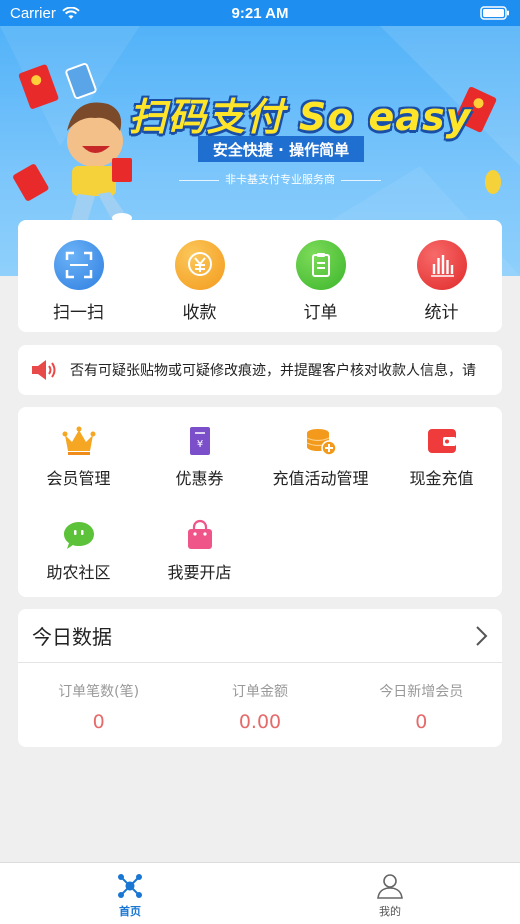 The height and width of the screenshot is (924, 520). I want to click on order-amount-stat: 订单金额 0.00, so click(259, 698).